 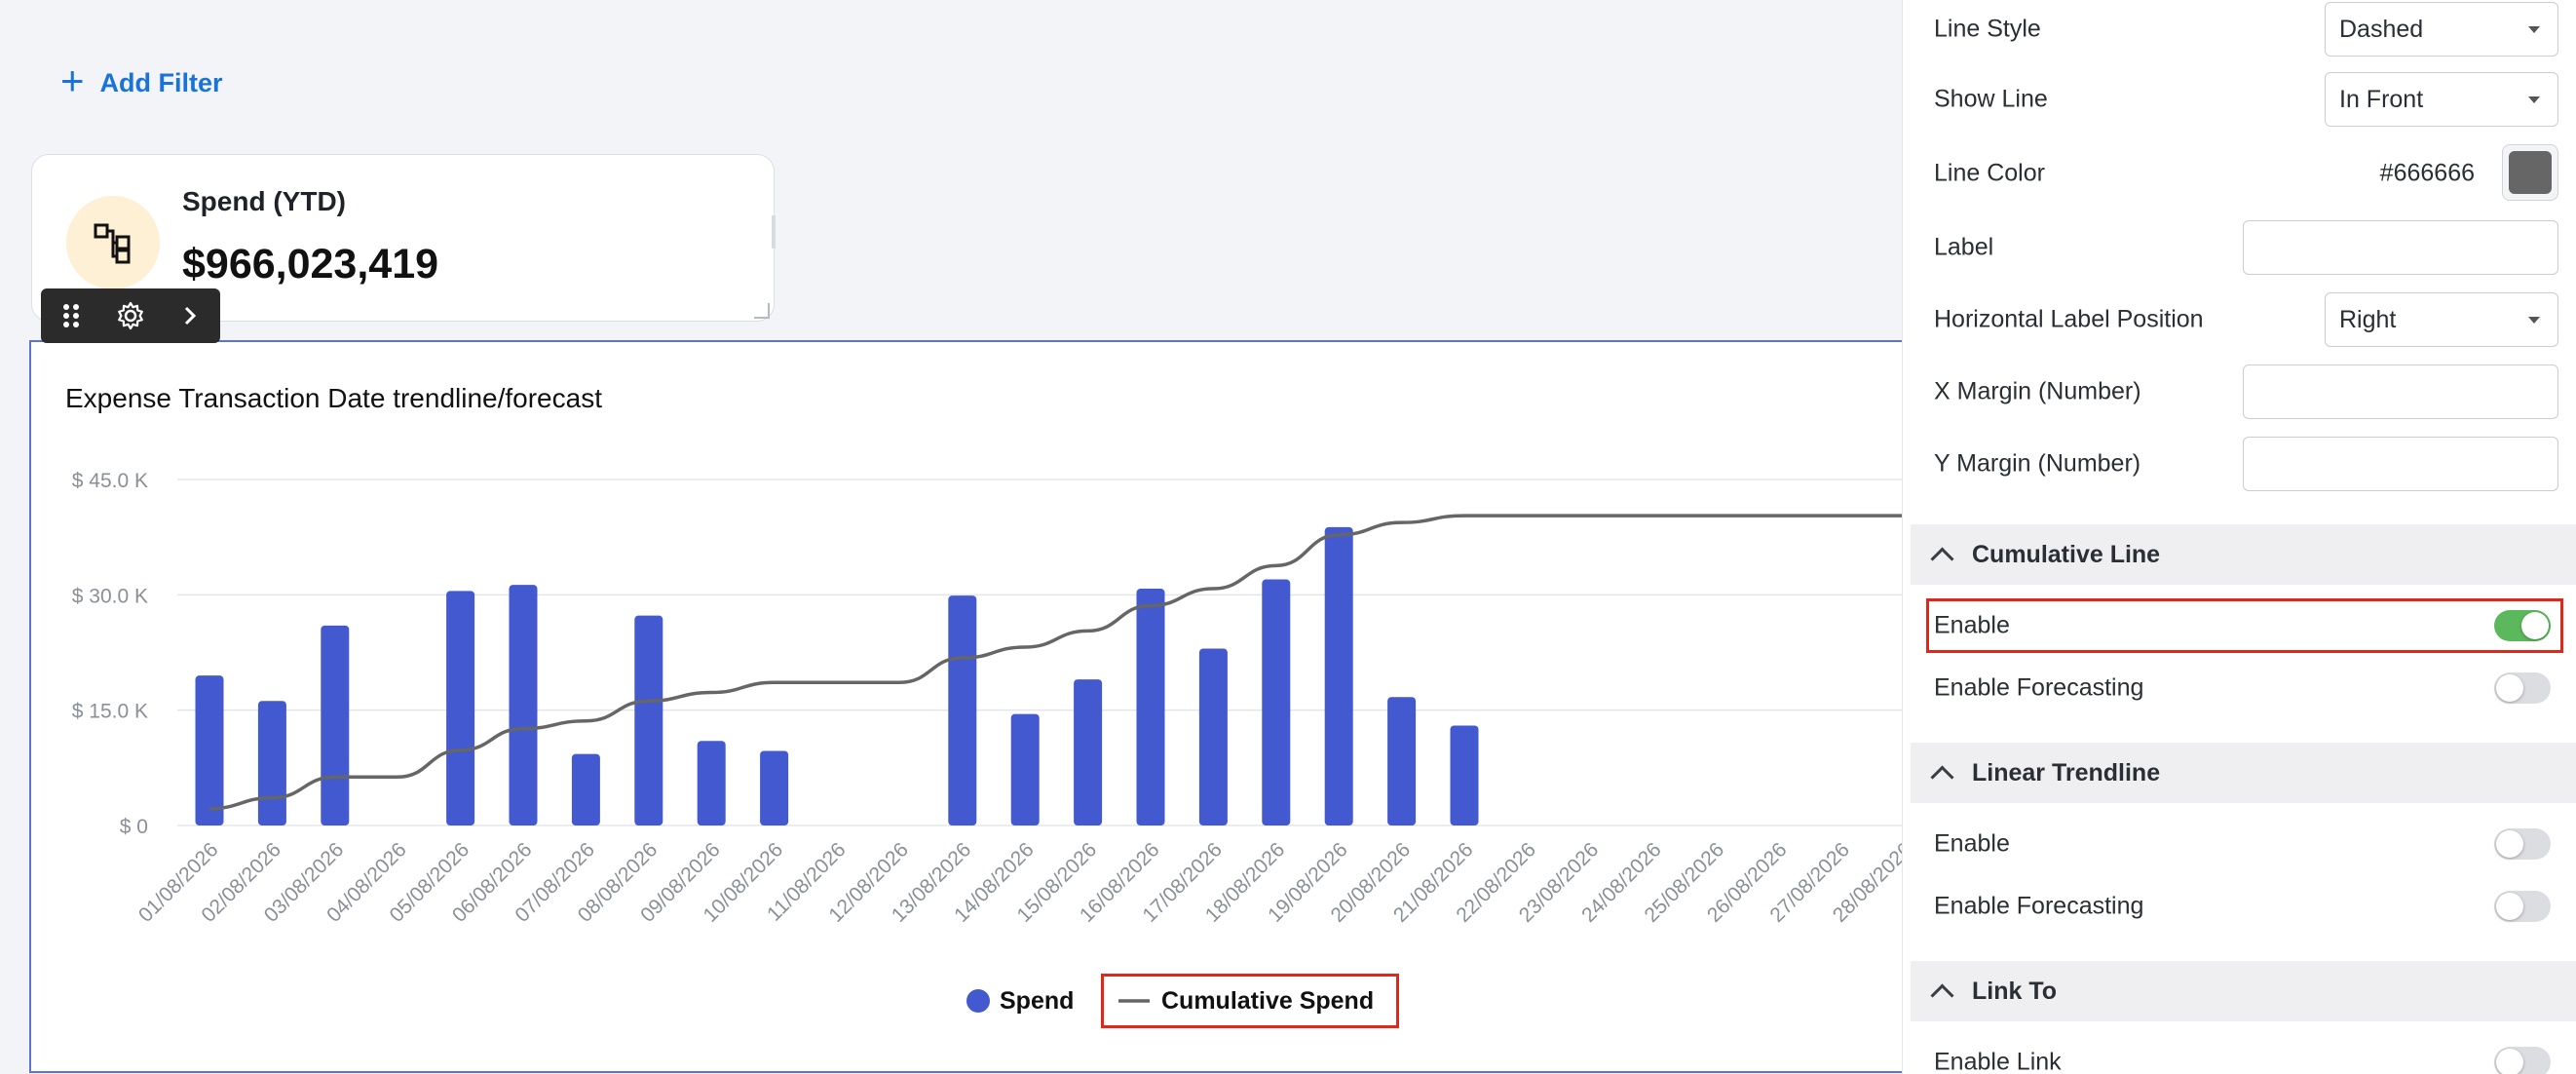 I want to click on line-color-hex: #666666, so click(x=2427, y=173).